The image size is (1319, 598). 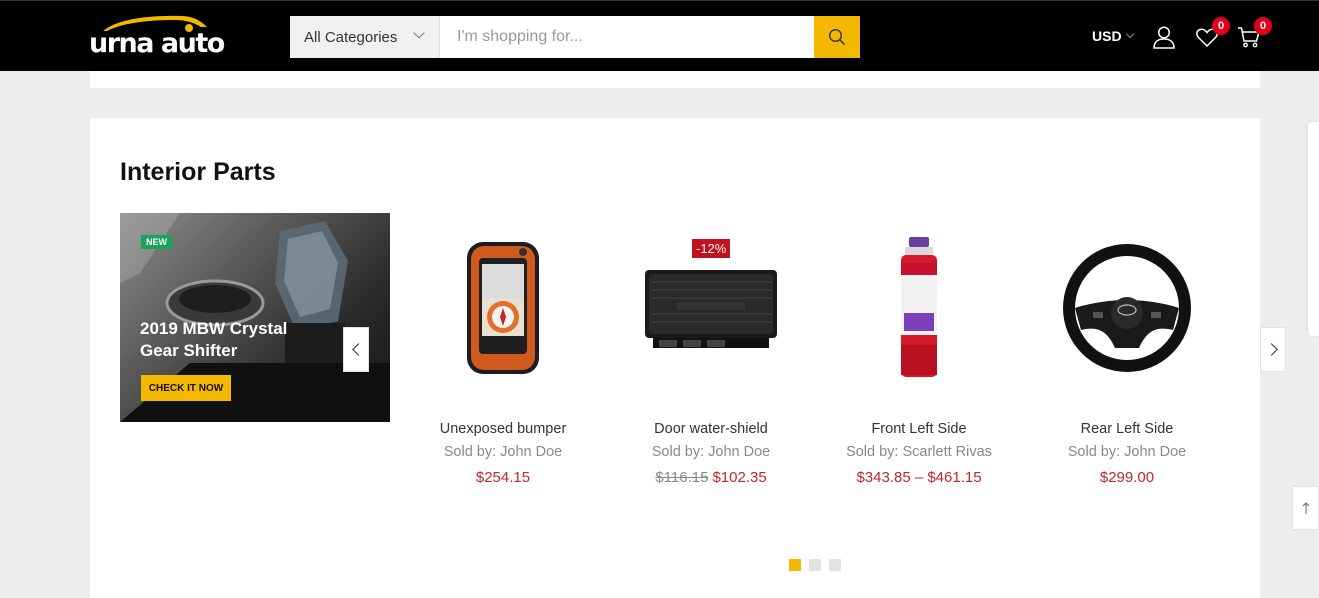 I want to click on chevron-left-icon, so click(x=358, y=349).